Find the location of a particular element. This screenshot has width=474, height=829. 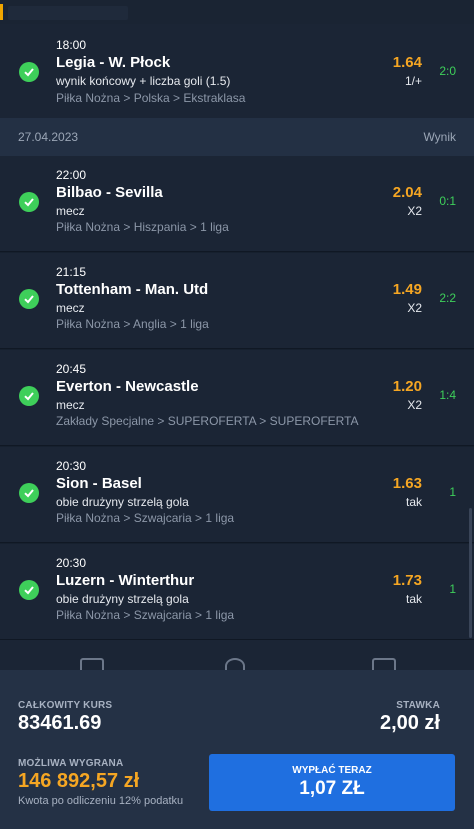

bet-pick: 1/+ is located at coordinates (413, 81).